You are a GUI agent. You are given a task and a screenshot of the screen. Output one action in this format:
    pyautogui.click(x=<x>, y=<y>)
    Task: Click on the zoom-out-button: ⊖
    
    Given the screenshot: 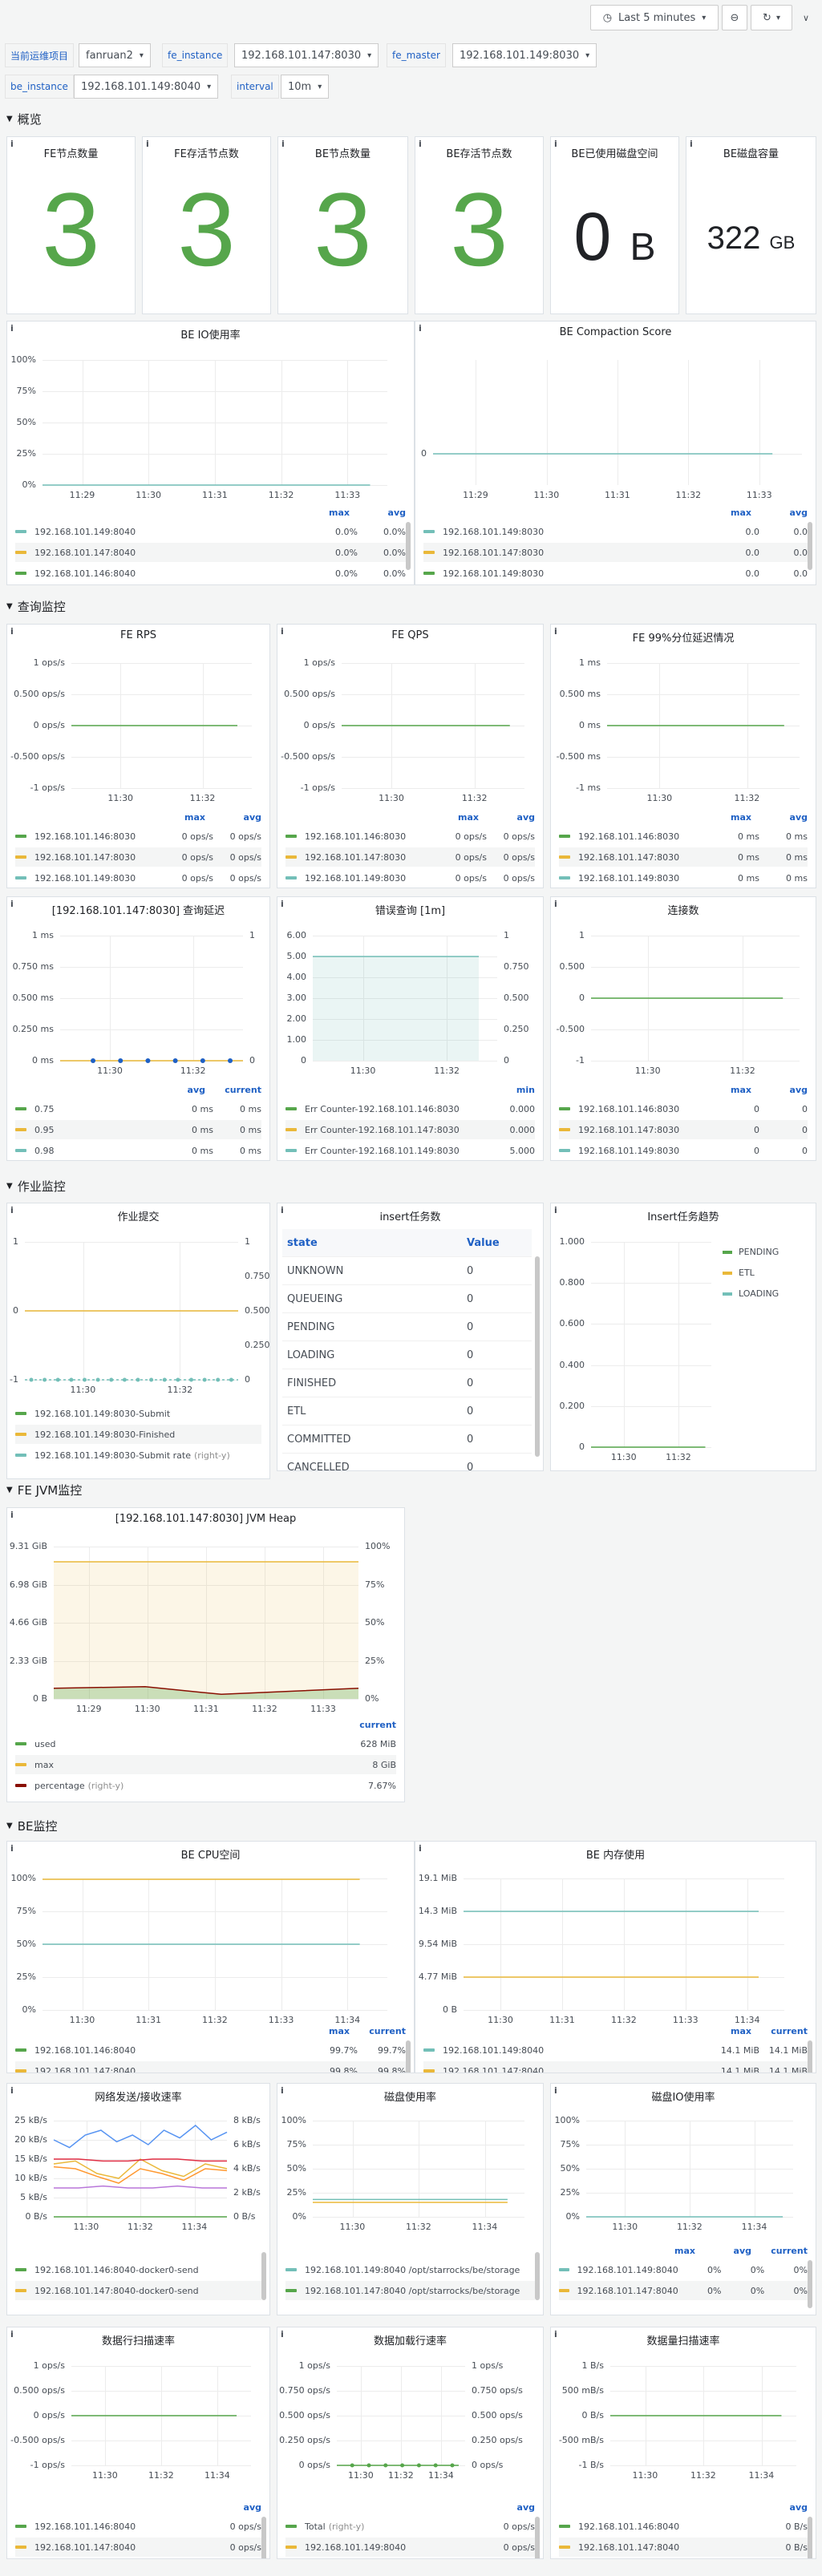 What is the action you would take?
    pyautogui.click(x=735, y=17)
    